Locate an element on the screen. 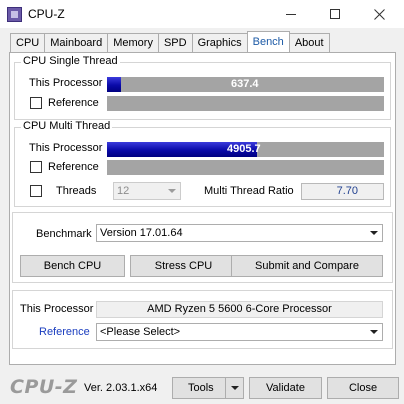  multi-thread-ratio-value: 7.70 is located at coordinates (342, 191).